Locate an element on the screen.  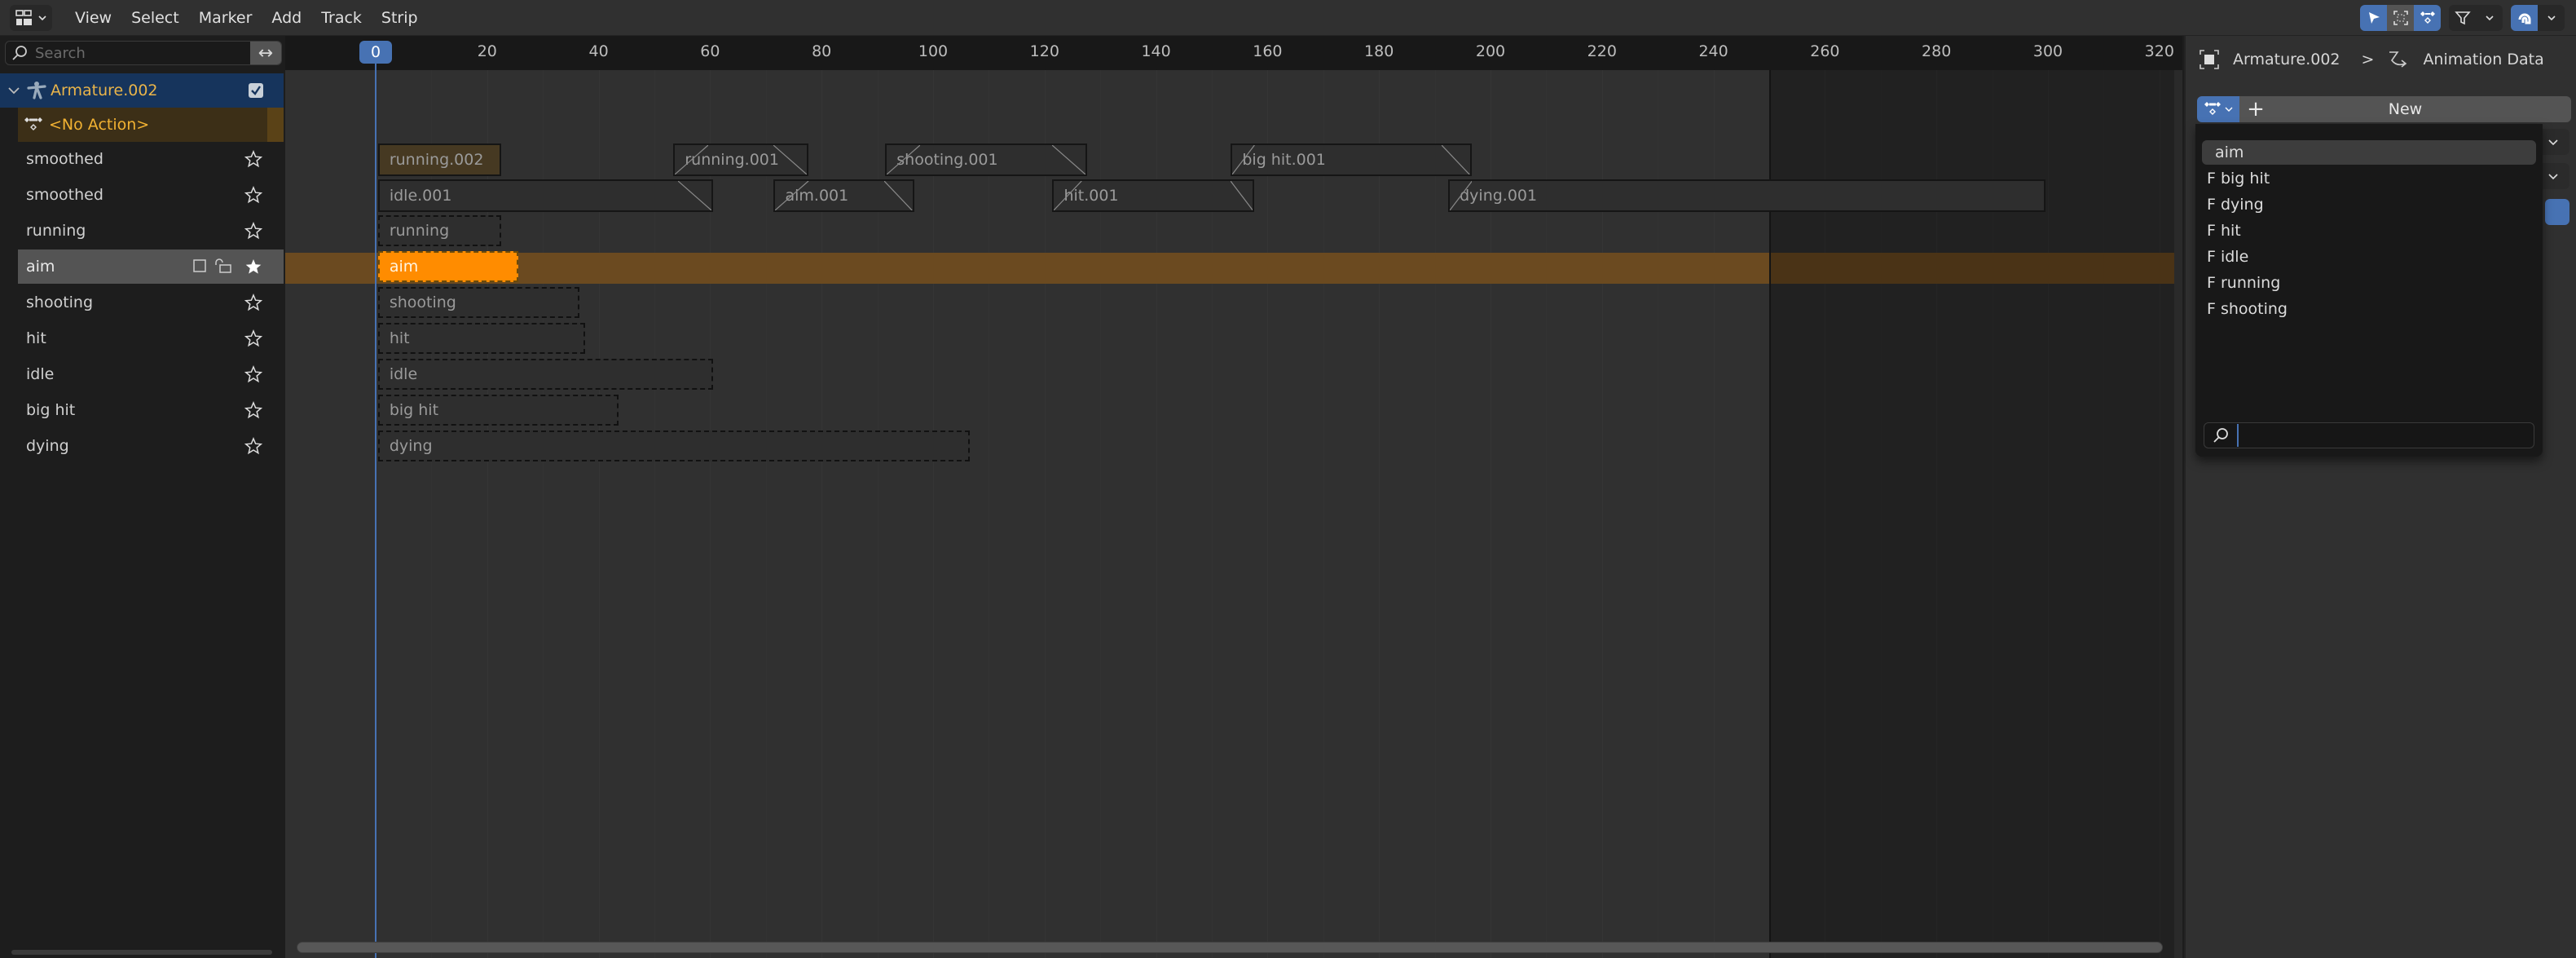
header-tools is located at coordinates (2463, 18).